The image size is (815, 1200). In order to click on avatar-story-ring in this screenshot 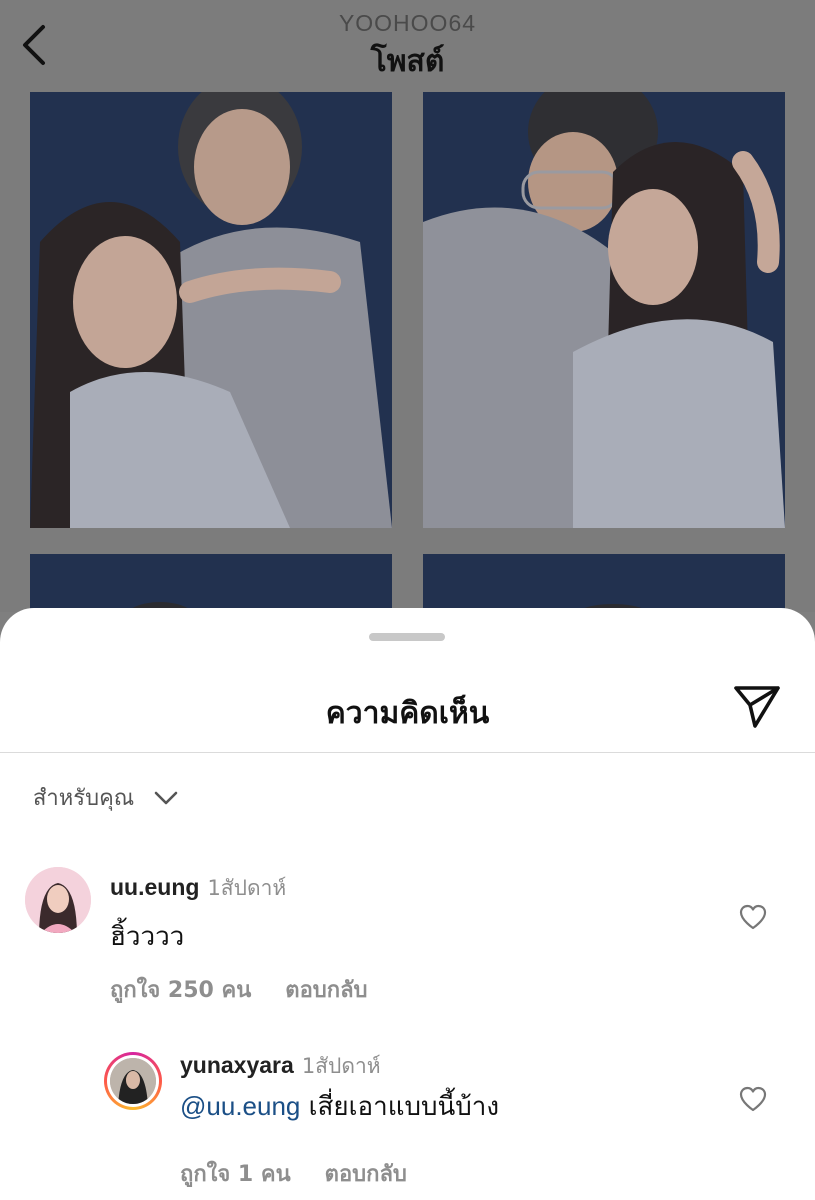, I will do `click(133, 1081)`.